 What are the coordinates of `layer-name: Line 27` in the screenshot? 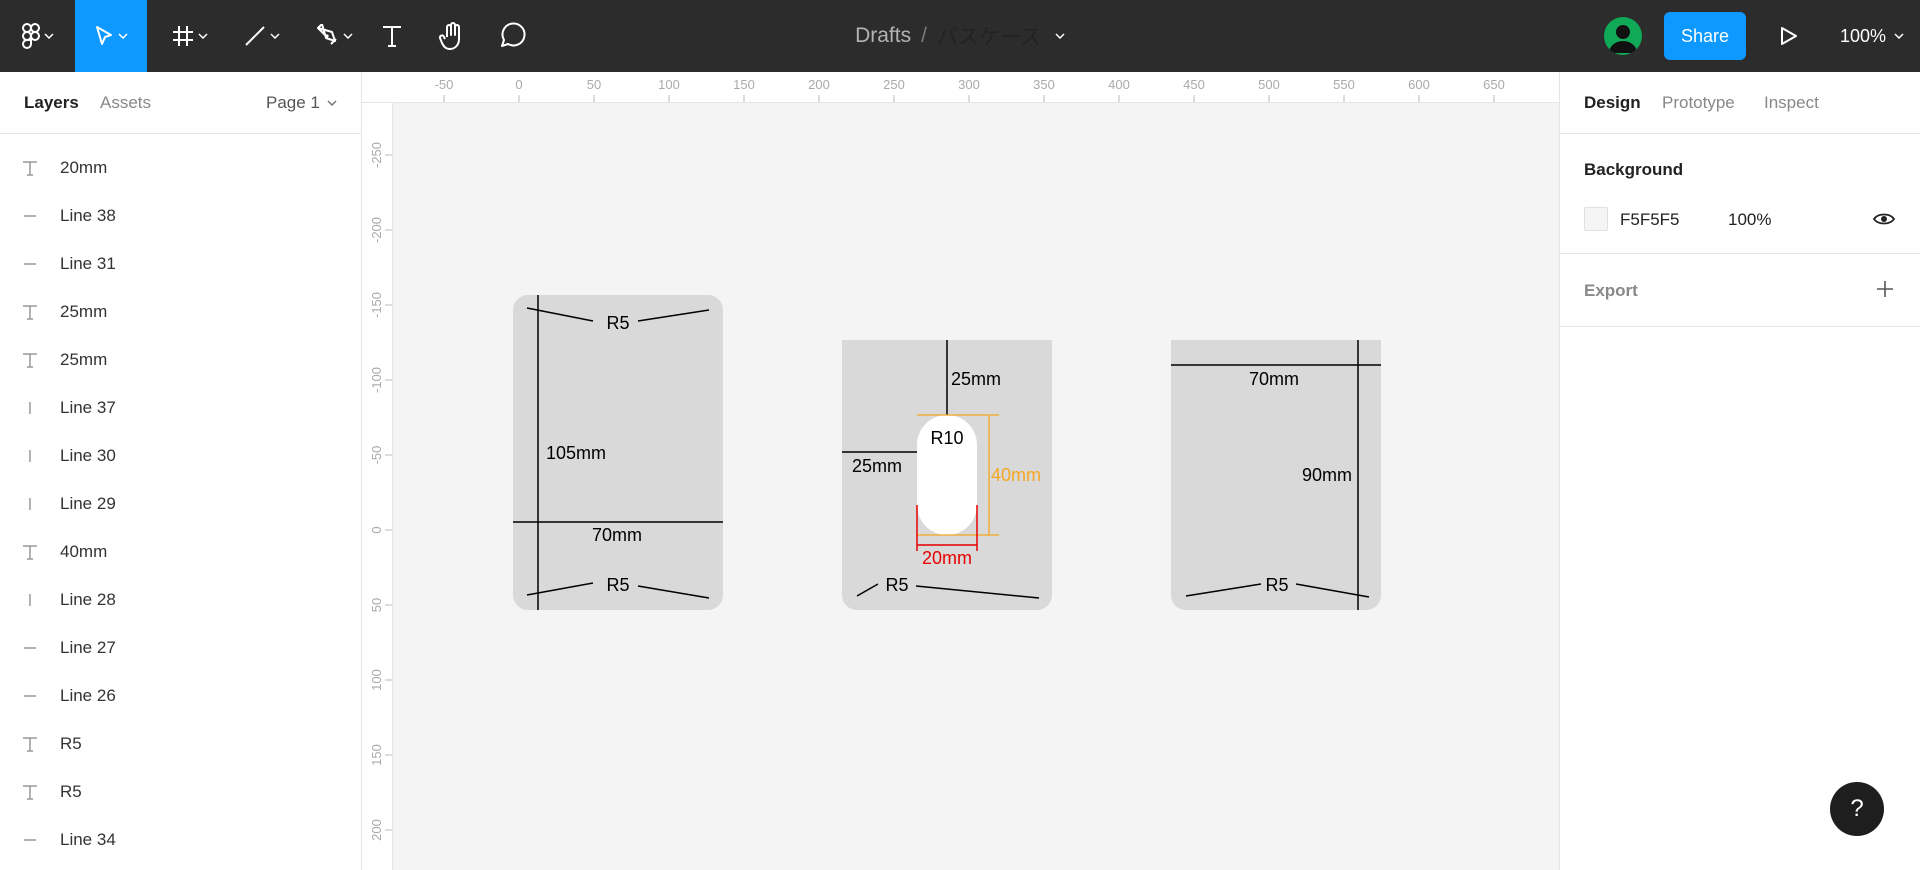 It's located at (88, 647).